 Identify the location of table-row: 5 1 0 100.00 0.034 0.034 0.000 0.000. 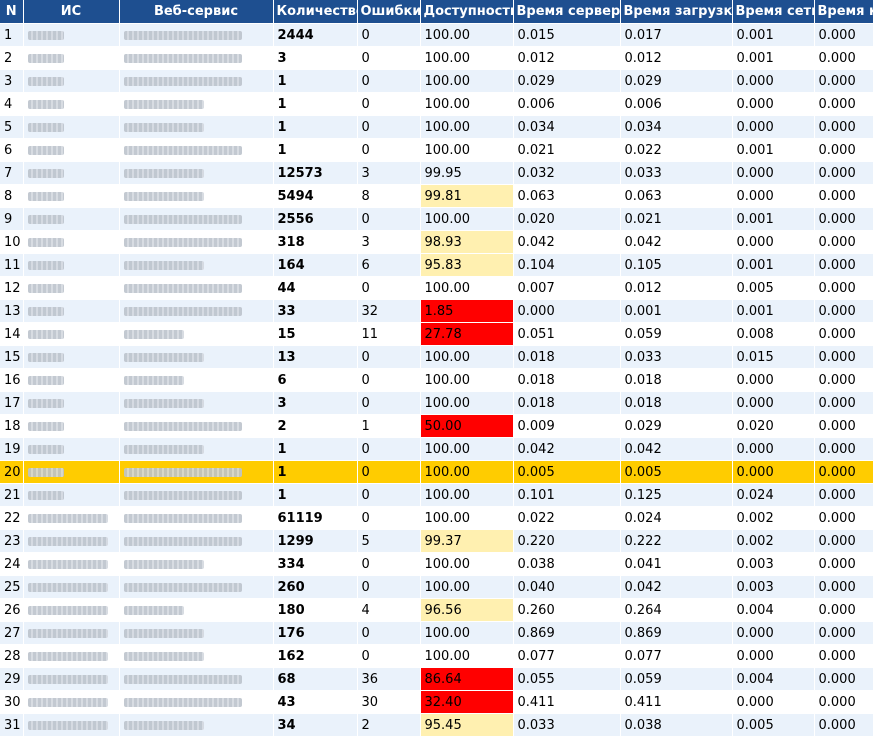
(436, 127).